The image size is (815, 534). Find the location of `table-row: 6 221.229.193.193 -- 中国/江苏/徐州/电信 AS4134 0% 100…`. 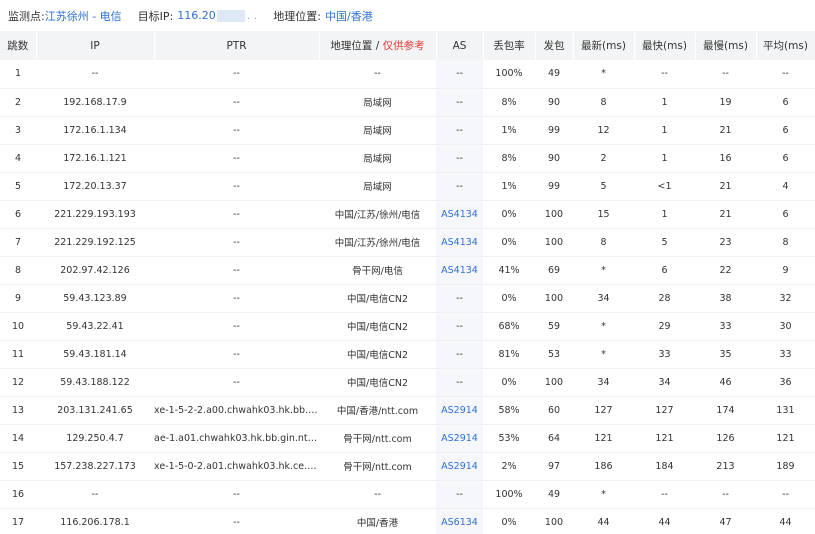

table-row: 6 221.229.193.193 -- 中国/江苏/徐州/电信 AS4134 0% 100… is located at coordinates (407, 214).